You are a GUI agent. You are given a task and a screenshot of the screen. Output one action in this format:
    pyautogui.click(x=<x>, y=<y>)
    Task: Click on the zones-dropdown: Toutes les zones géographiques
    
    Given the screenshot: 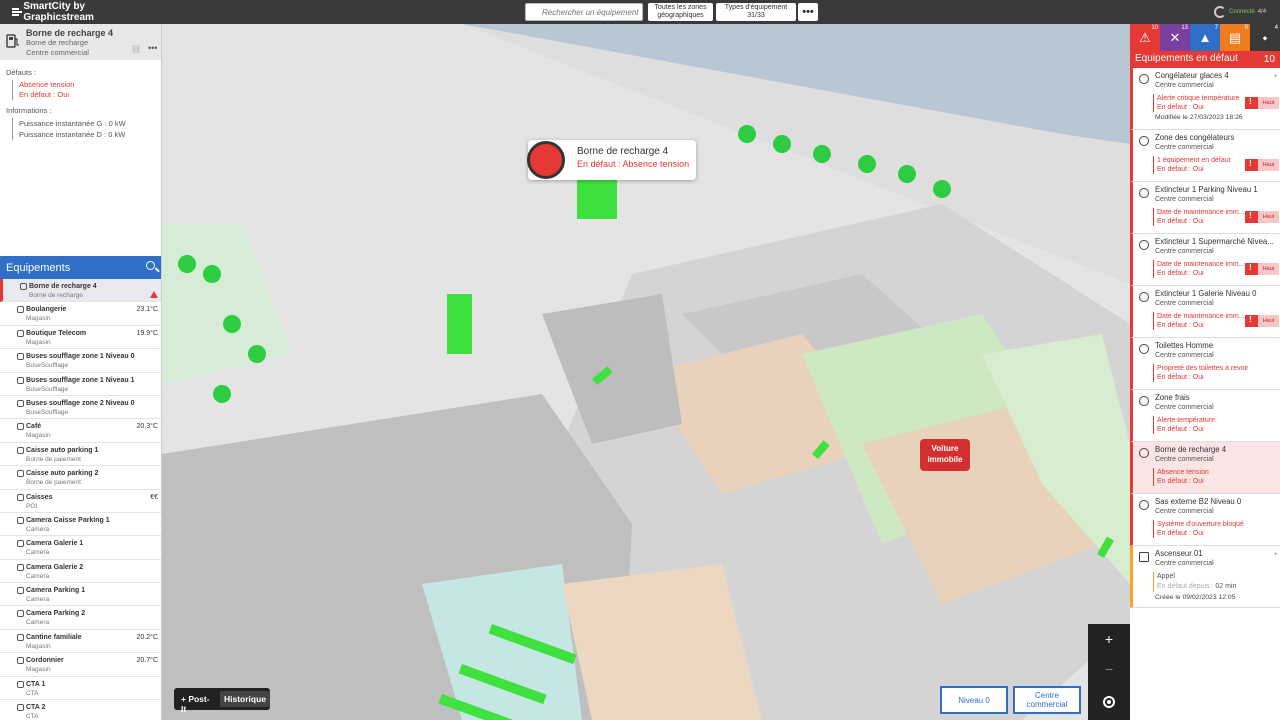 What is the action you would take?
    pyautogui.click(x=680, y=12)
    